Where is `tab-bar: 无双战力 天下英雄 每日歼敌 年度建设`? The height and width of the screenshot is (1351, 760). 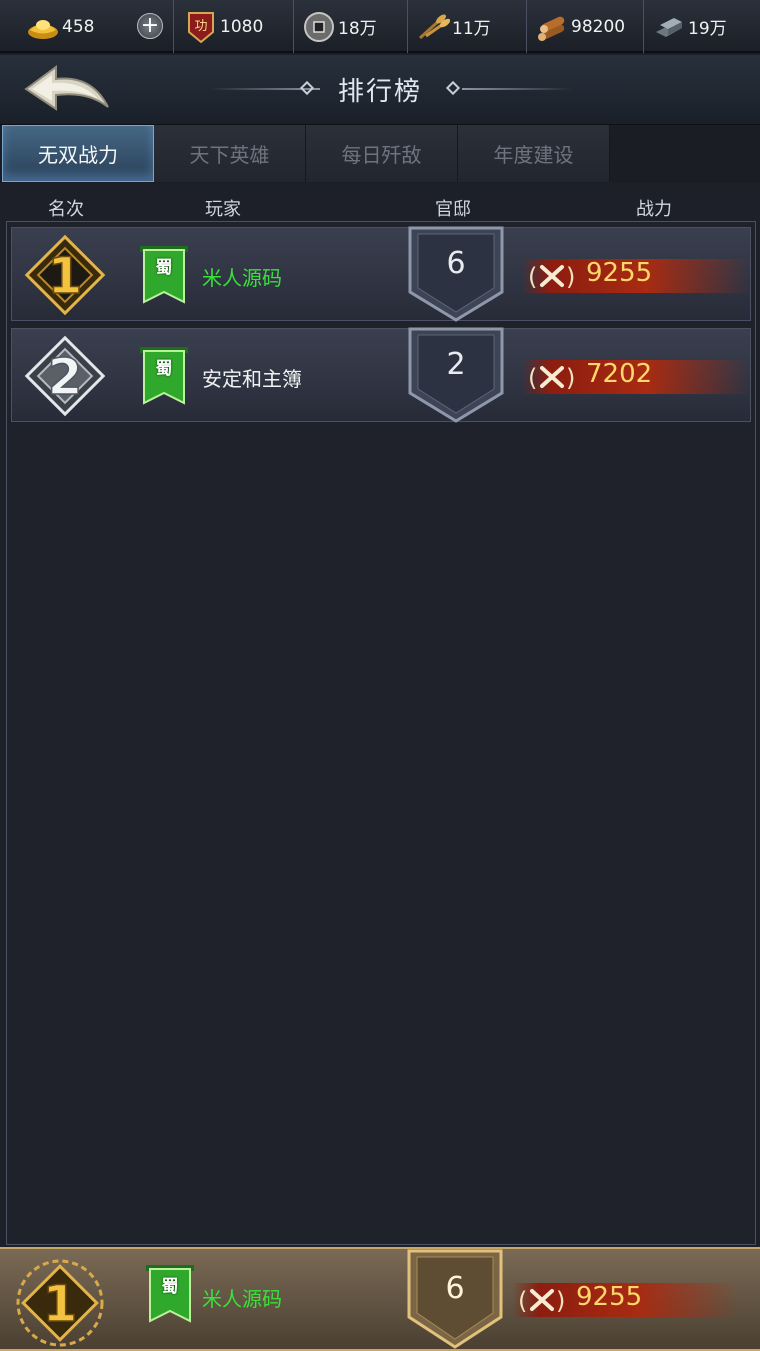
tab-bar: 无双战力 天下英雄 每日歼敌 年度建设 is located at coordinates (380, 154).